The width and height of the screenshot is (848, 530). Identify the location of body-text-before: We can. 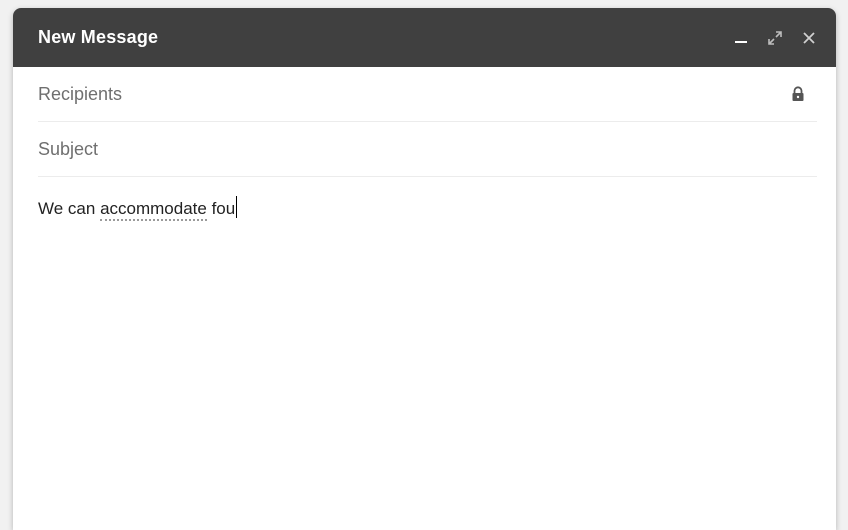
(69, 208).